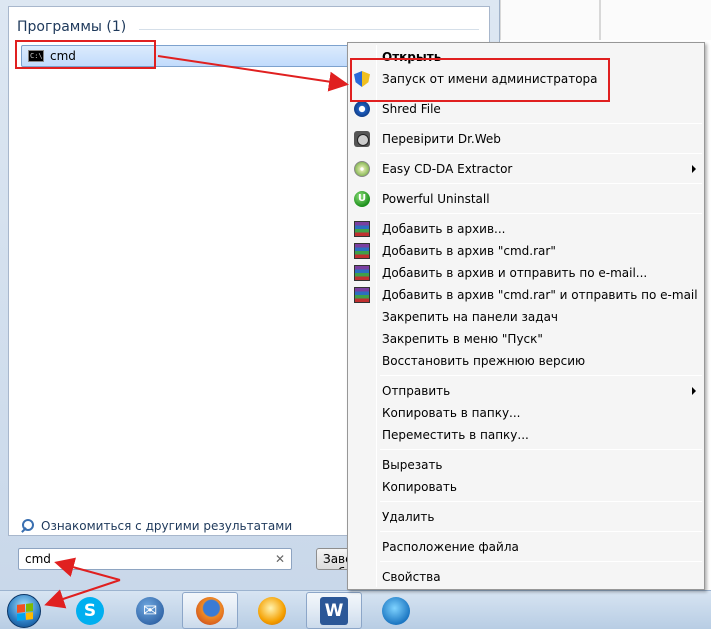 The height and width of the screenshot is (629, 711). What do you see at coordinates (469, 251) in the screenshot?
I see `menu-item-label: Добавить в архив "cmd.rar"` at bounding box center [469, 251].